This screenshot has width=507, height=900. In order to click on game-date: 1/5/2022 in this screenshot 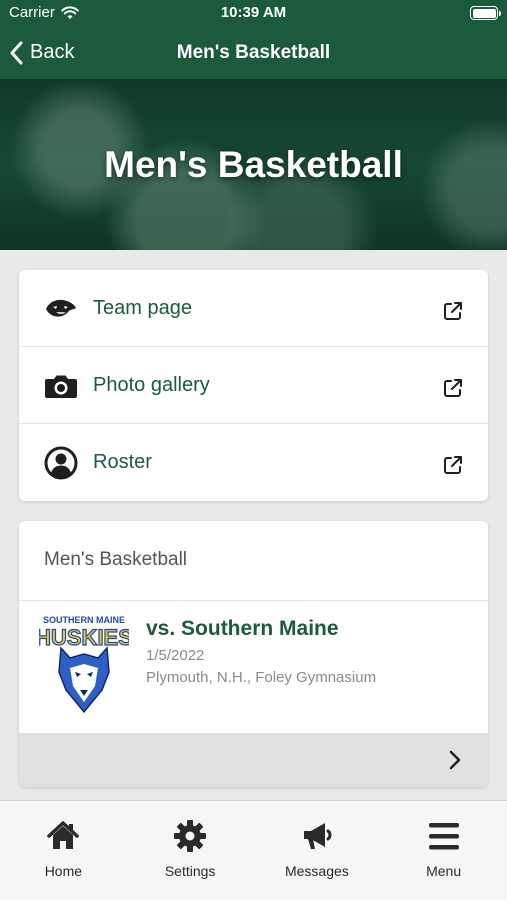, I will do `click(175, 655)`.